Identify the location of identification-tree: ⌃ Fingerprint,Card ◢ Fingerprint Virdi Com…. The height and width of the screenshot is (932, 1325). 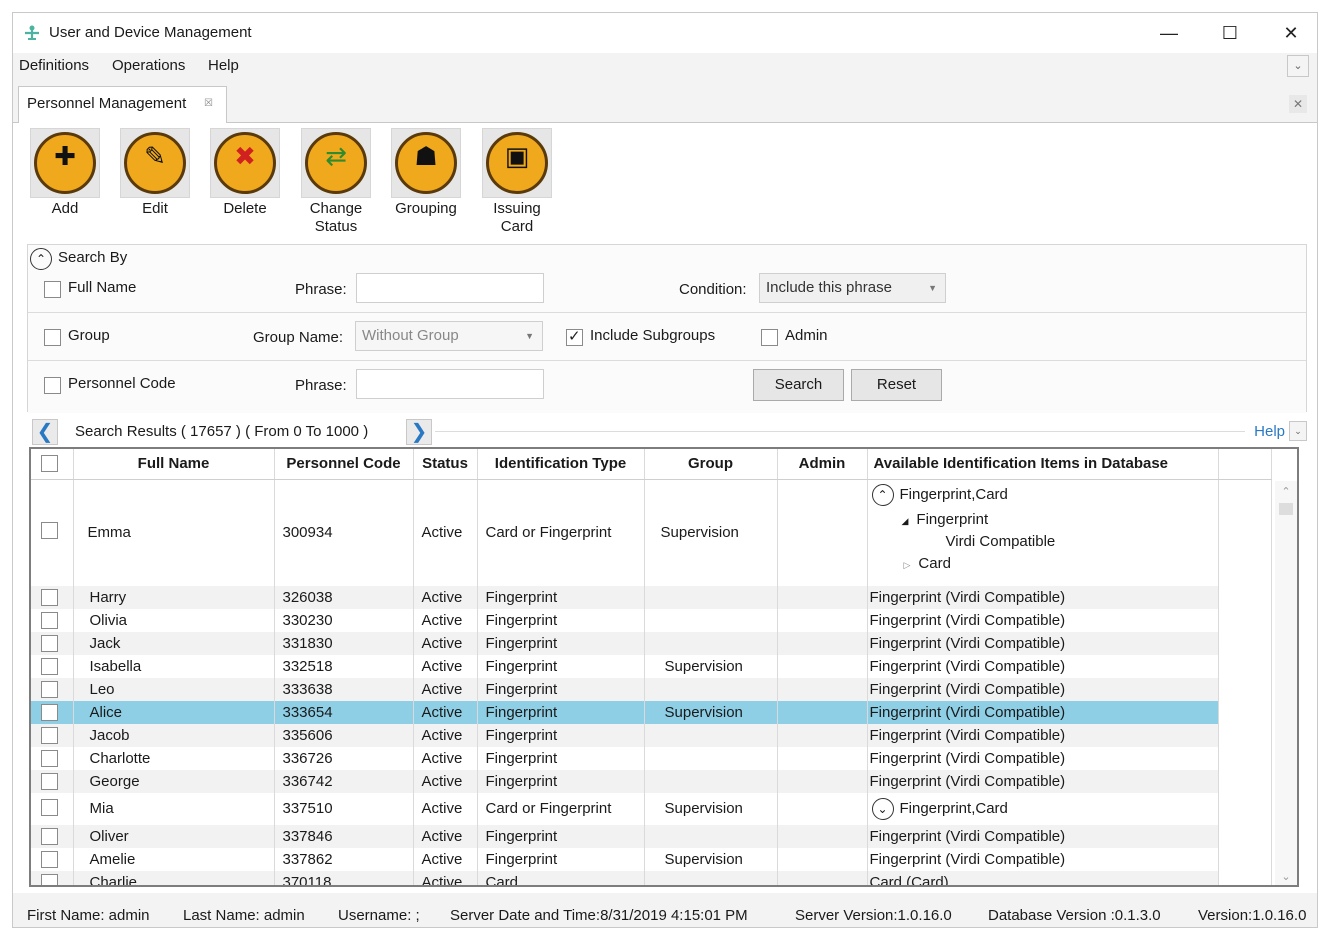
(1044, 533).